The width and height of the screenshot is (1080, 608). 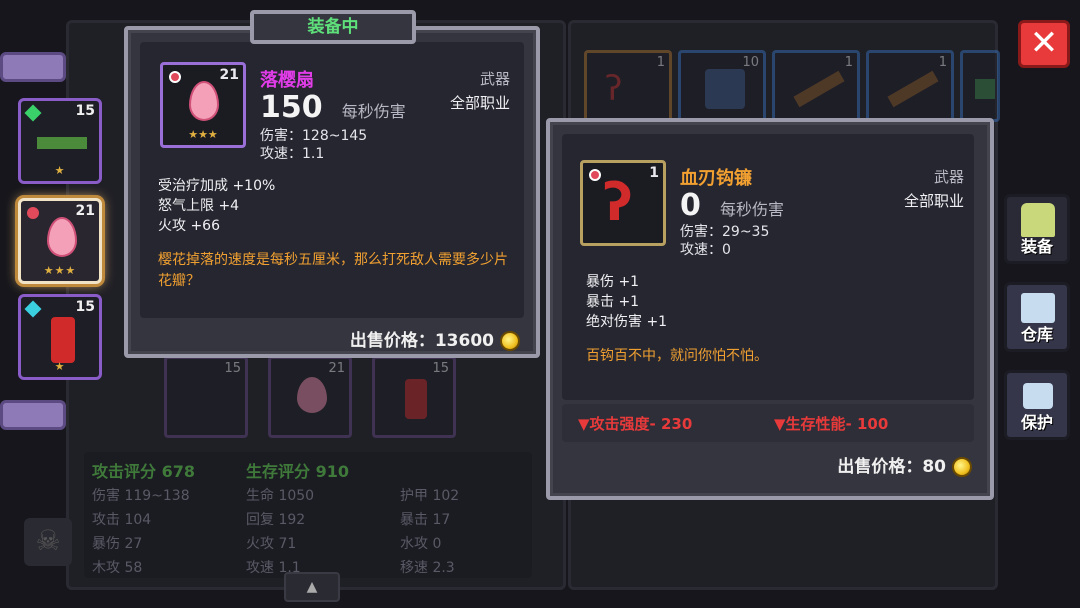 I want to click on damage-stat: 伤害：29~35, so click(x=725, y=232).